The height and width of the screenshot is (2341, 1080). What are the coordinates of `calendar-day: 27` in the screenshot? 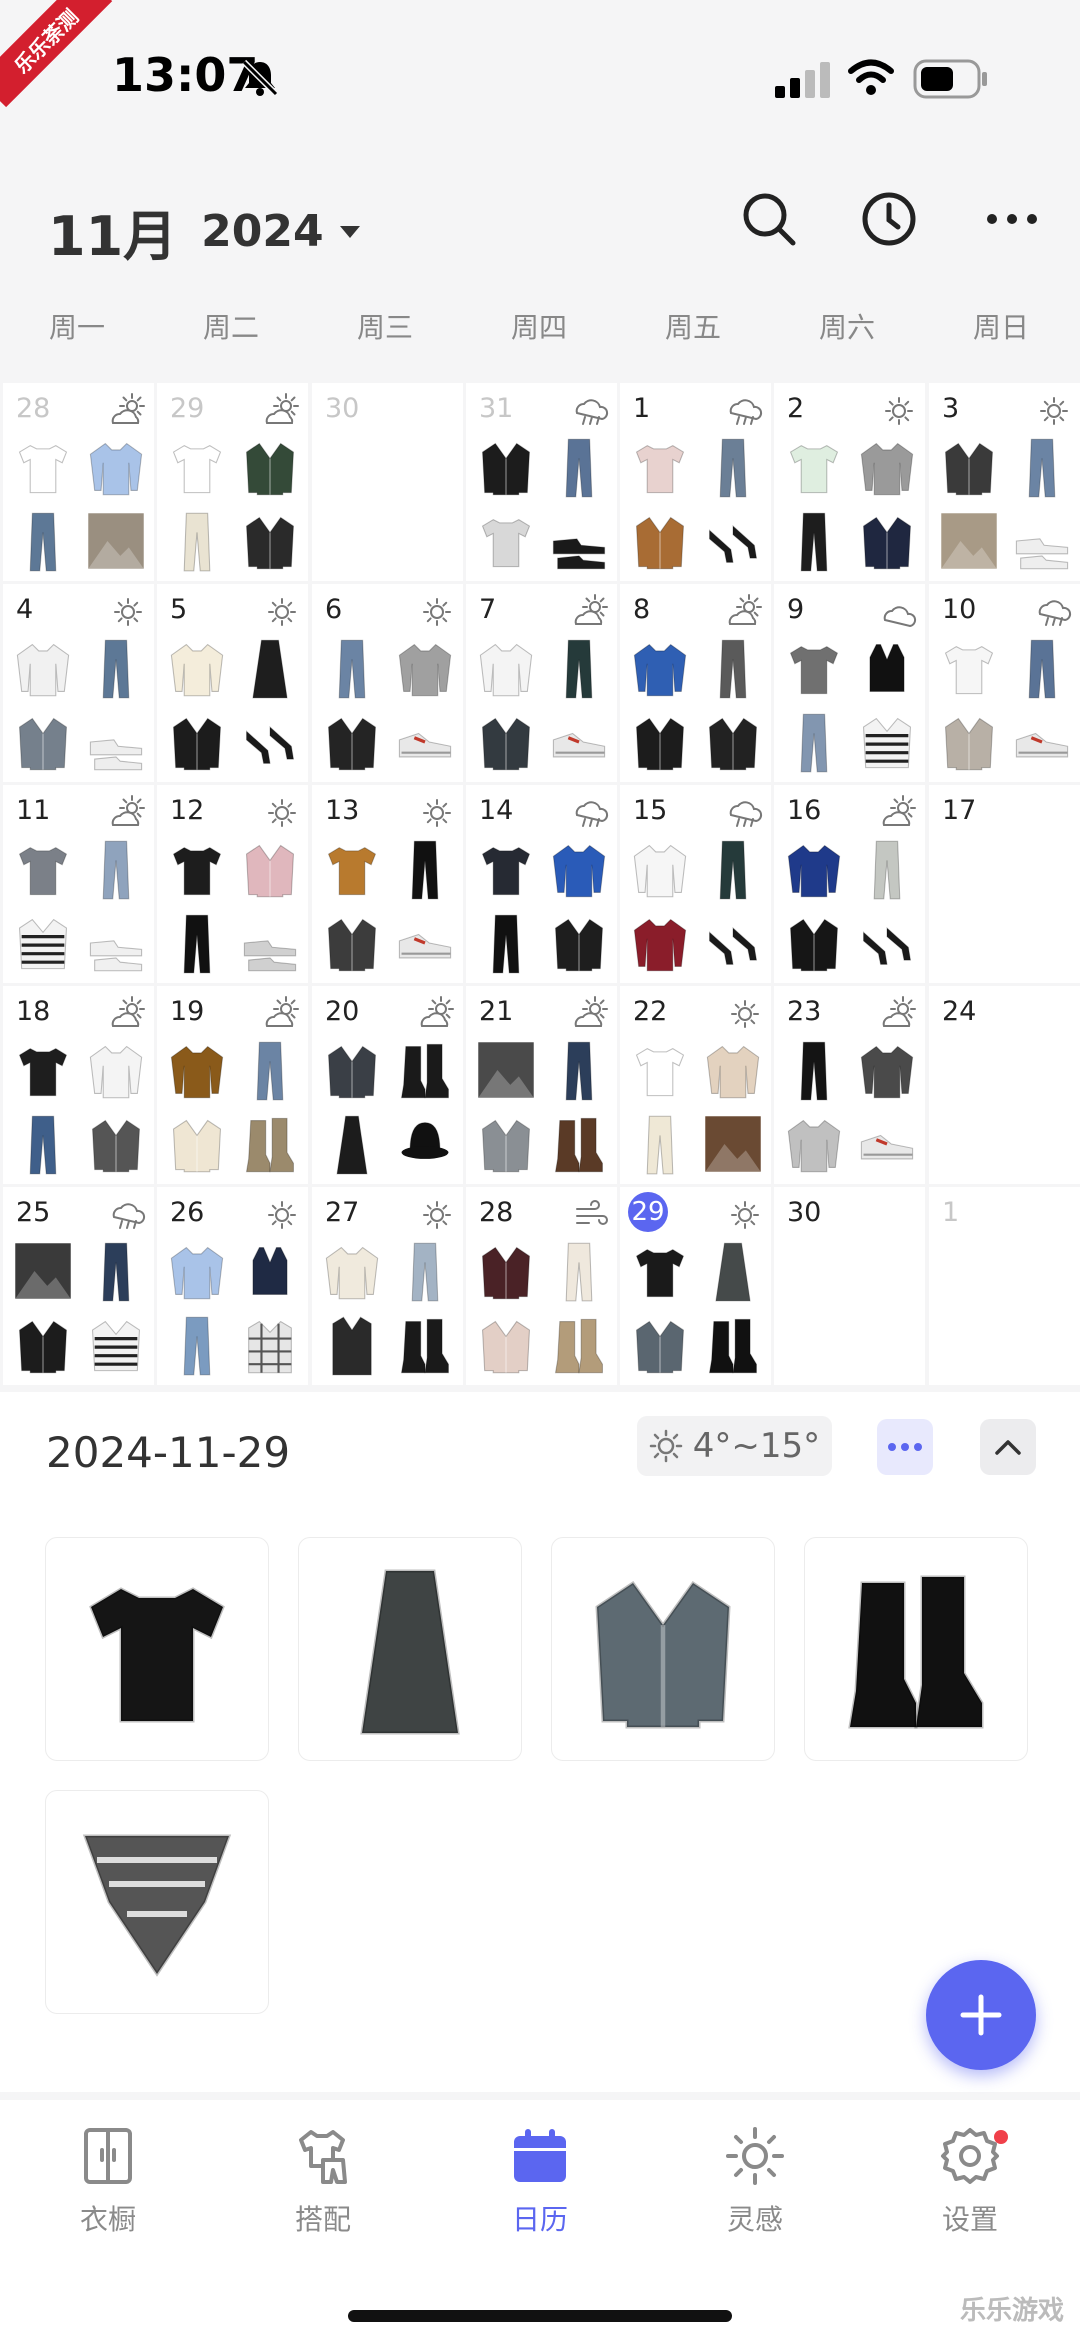 It's located at (387, 1286).